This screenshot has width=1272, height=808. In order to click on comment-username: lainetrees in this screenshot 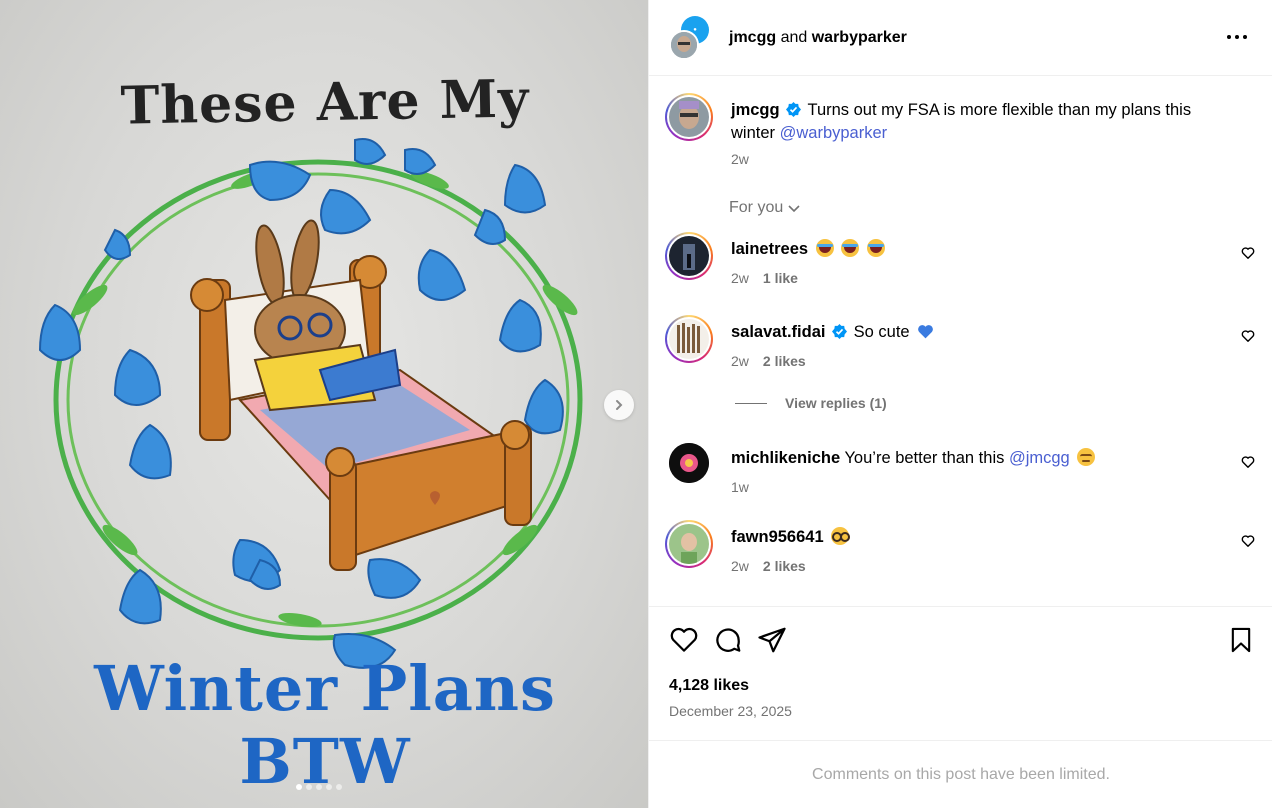, I will do `click(769, 249)`.